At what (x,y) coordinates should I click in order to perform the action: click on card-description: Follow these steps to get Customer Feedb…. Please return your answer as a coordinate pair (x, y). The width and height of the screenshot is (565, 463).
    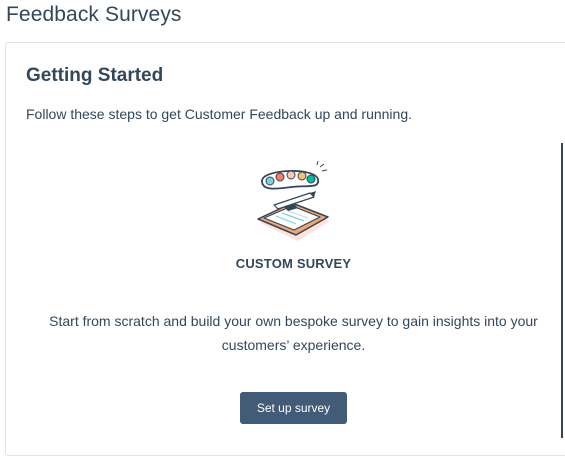
    Looking at the image, I should click on (219, 114).